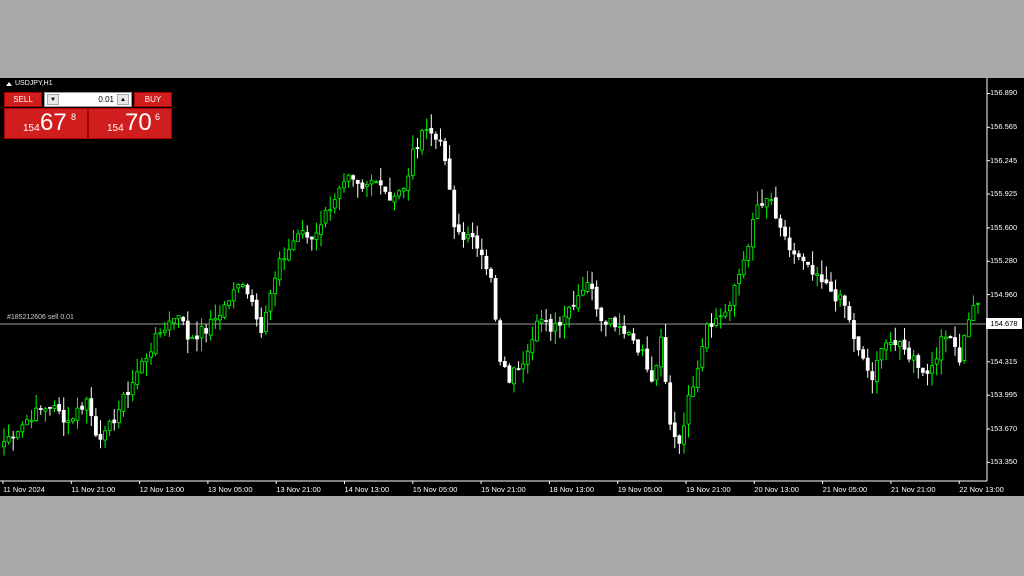  What do you see at coordinates (46, 123) in the screenshot?
I see `sell-price-button: 154 67 8` at bounding box center [46, 123].